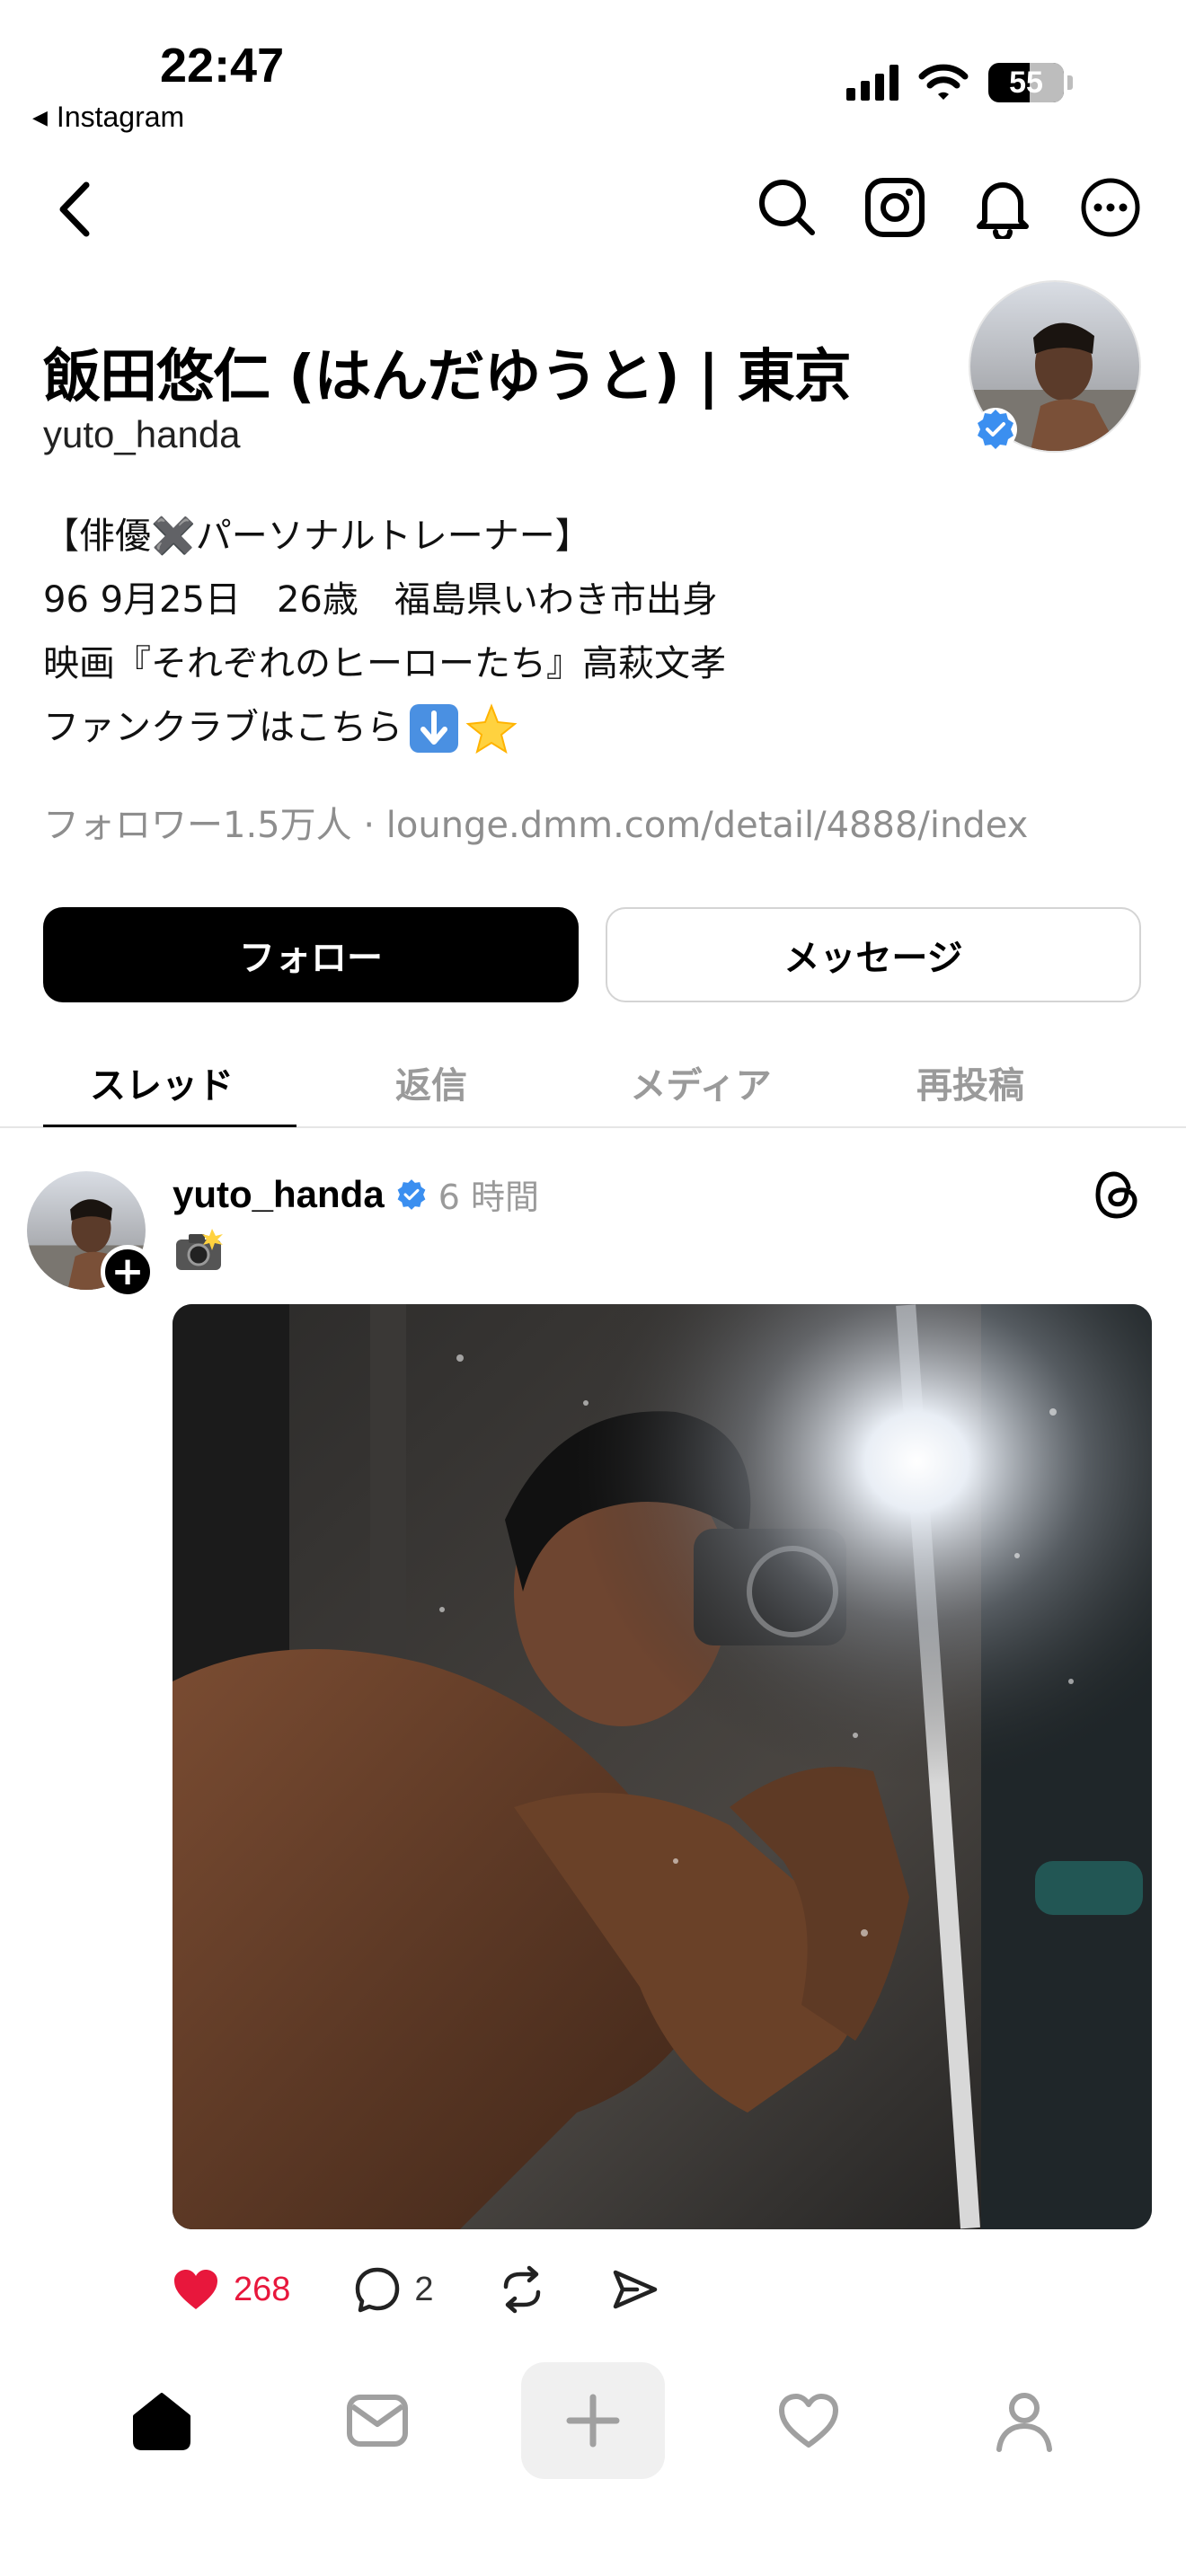  I want to click on status-time: 22:47, so click(222, 66).